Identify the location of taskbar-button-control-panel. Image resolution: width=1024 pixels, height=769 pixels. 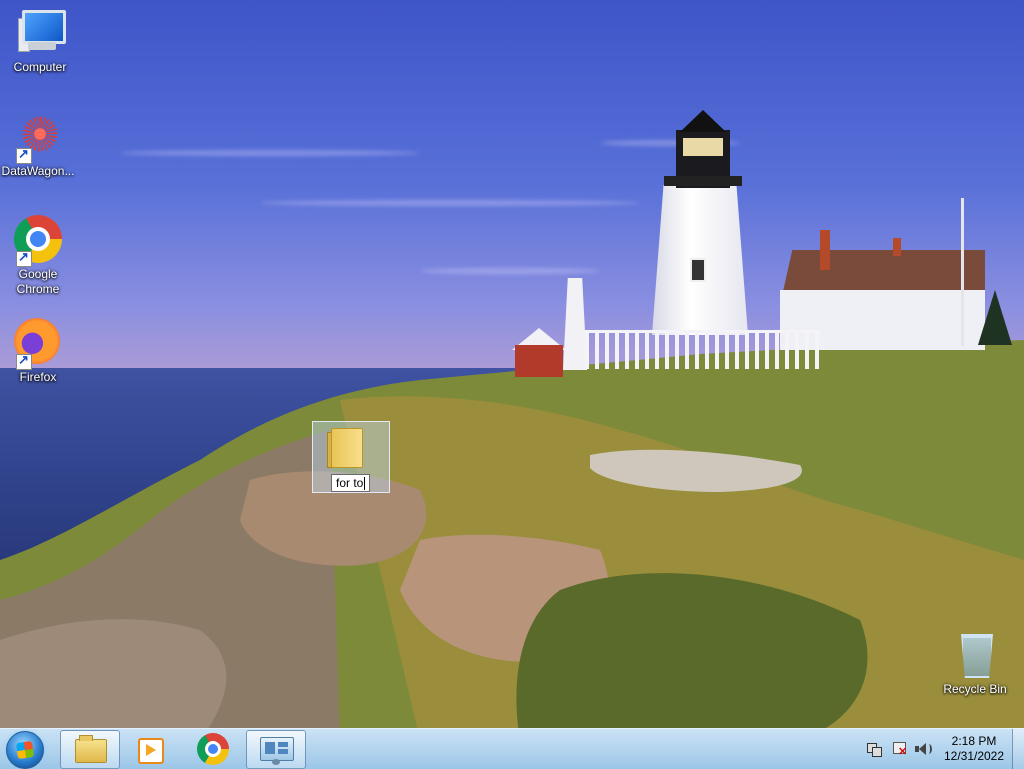
(276, 749).